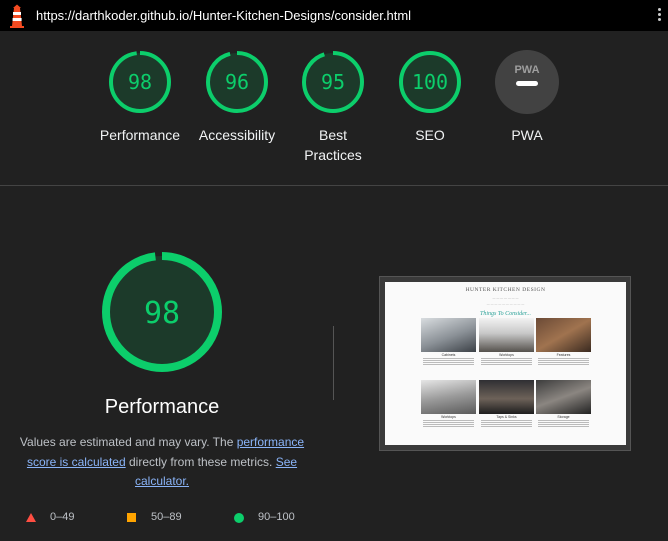  I want to click on gauge-score: 98, so click(140, 82).